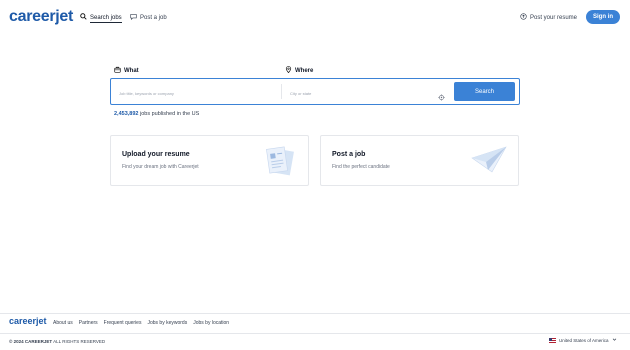 Image resolution: width=630 pixels, height=350 pixels. I want to click on us-flag-icon, so click(552, 340).